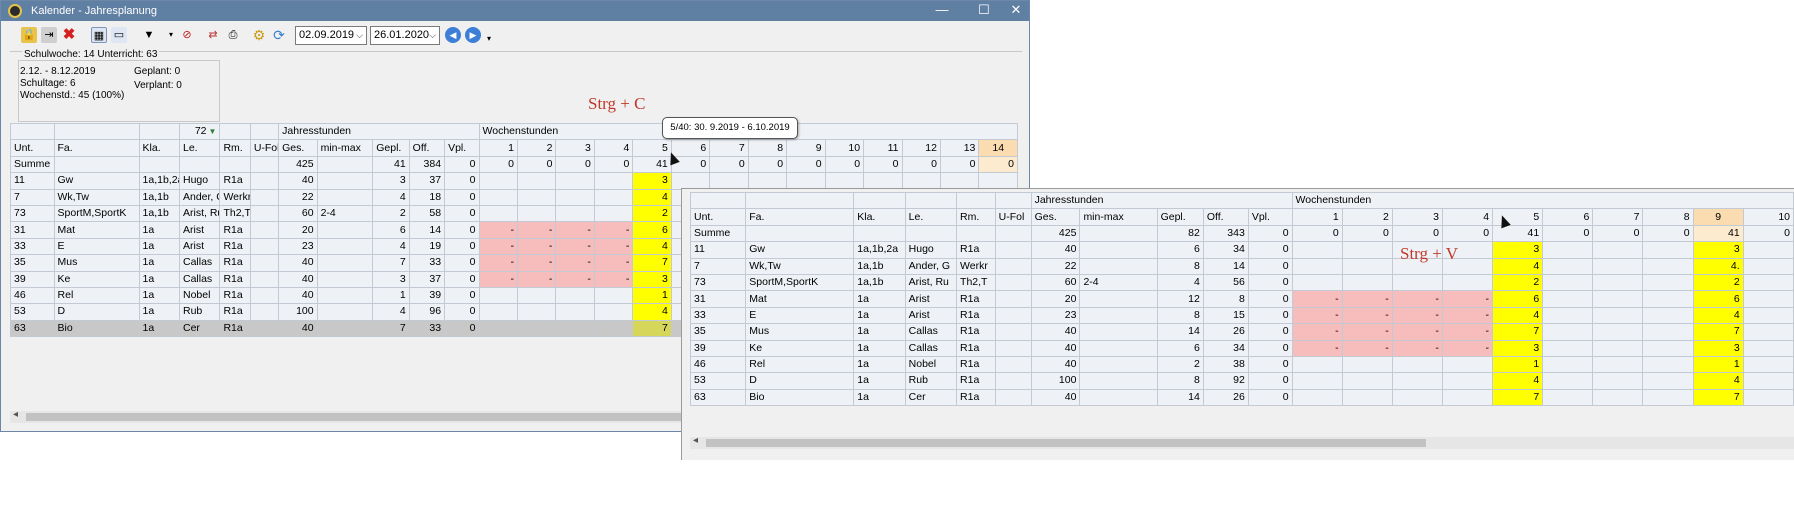 This screenshot has height=532, width=1794. Describe the element at coordinates (1180, 332) in the screenshot. I see `cell-gepl: 14` at that location.